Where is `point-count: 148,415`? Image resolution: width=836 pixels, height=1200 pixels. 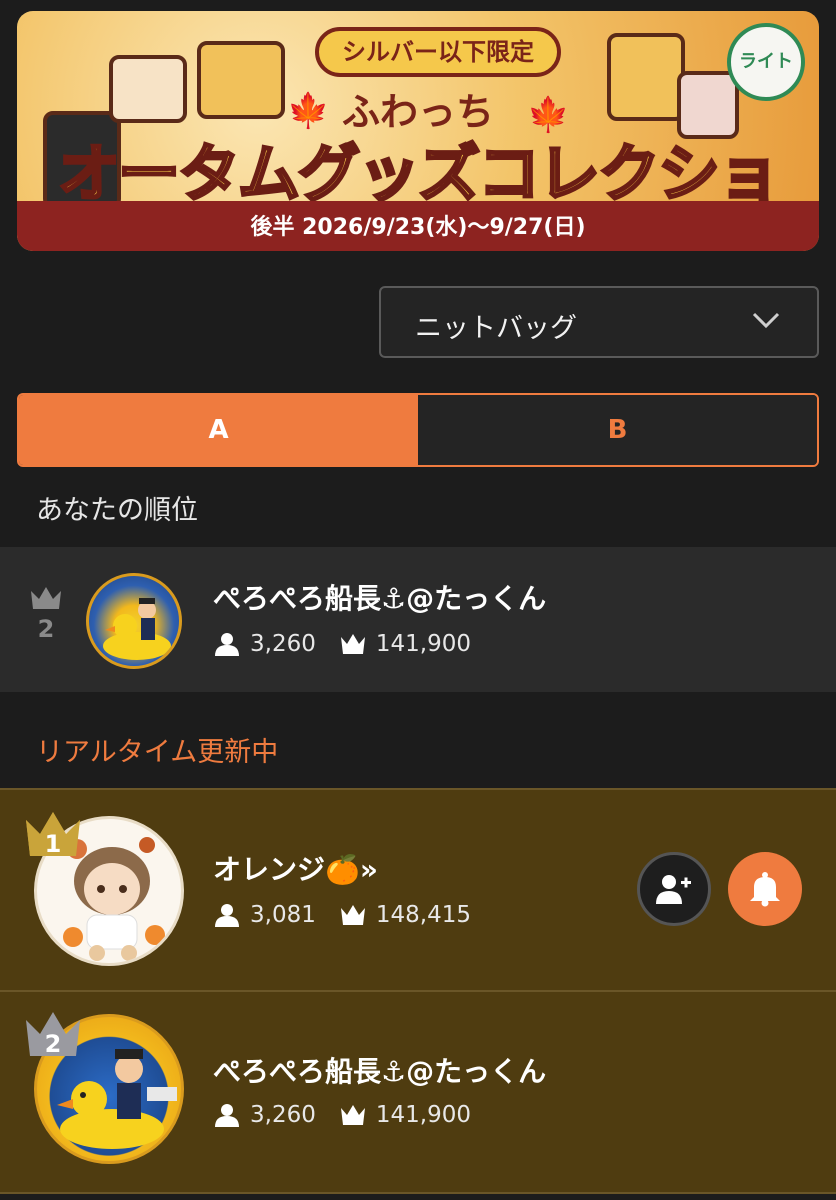
point-count: 148,415 is located at coordinates (423, 915).